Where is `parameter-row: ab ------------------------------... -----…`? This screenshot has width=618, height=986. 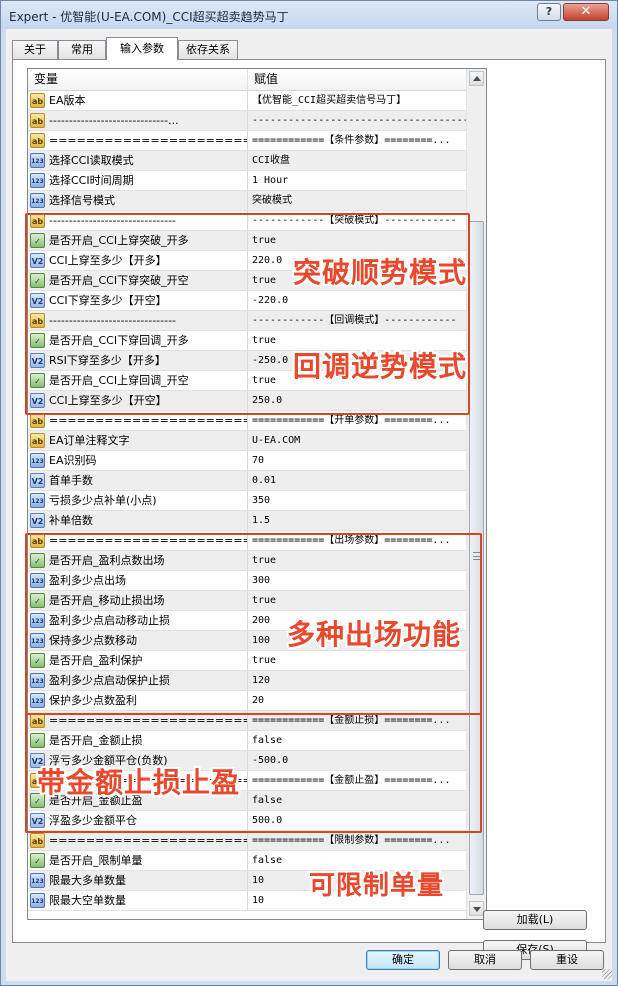 parameter-row: ab ------------------------------... -----… is located at coordinates (247, 121).